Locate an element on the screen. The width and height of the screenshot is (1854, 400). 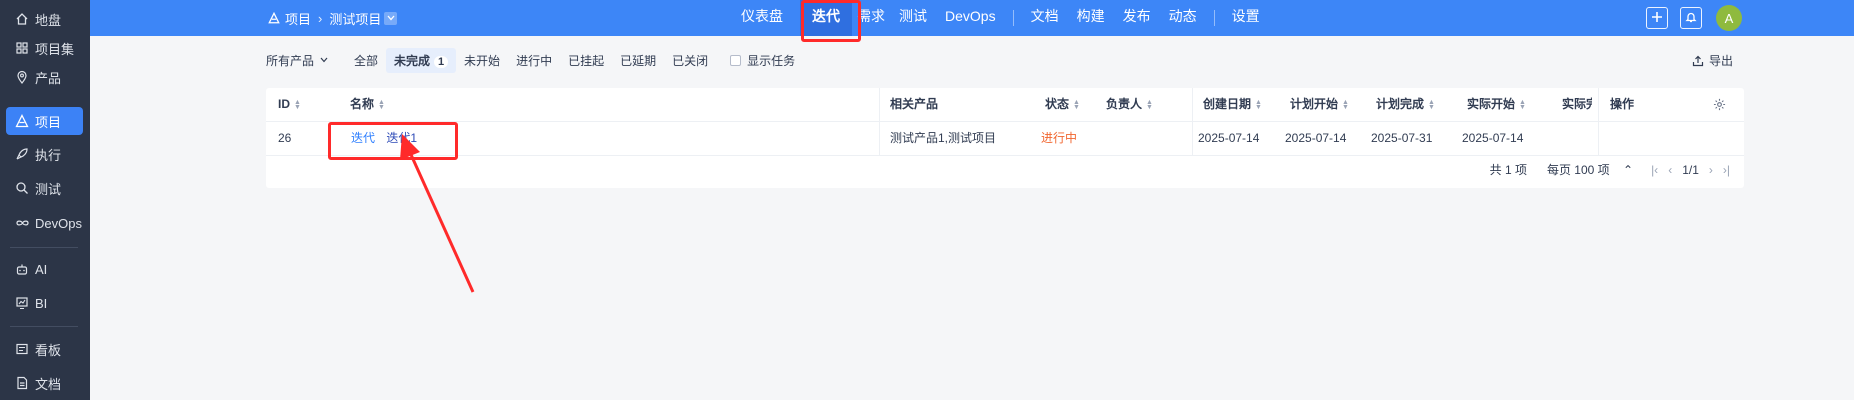
column-label: 实际开始 is located at coordinates (1491, 104).